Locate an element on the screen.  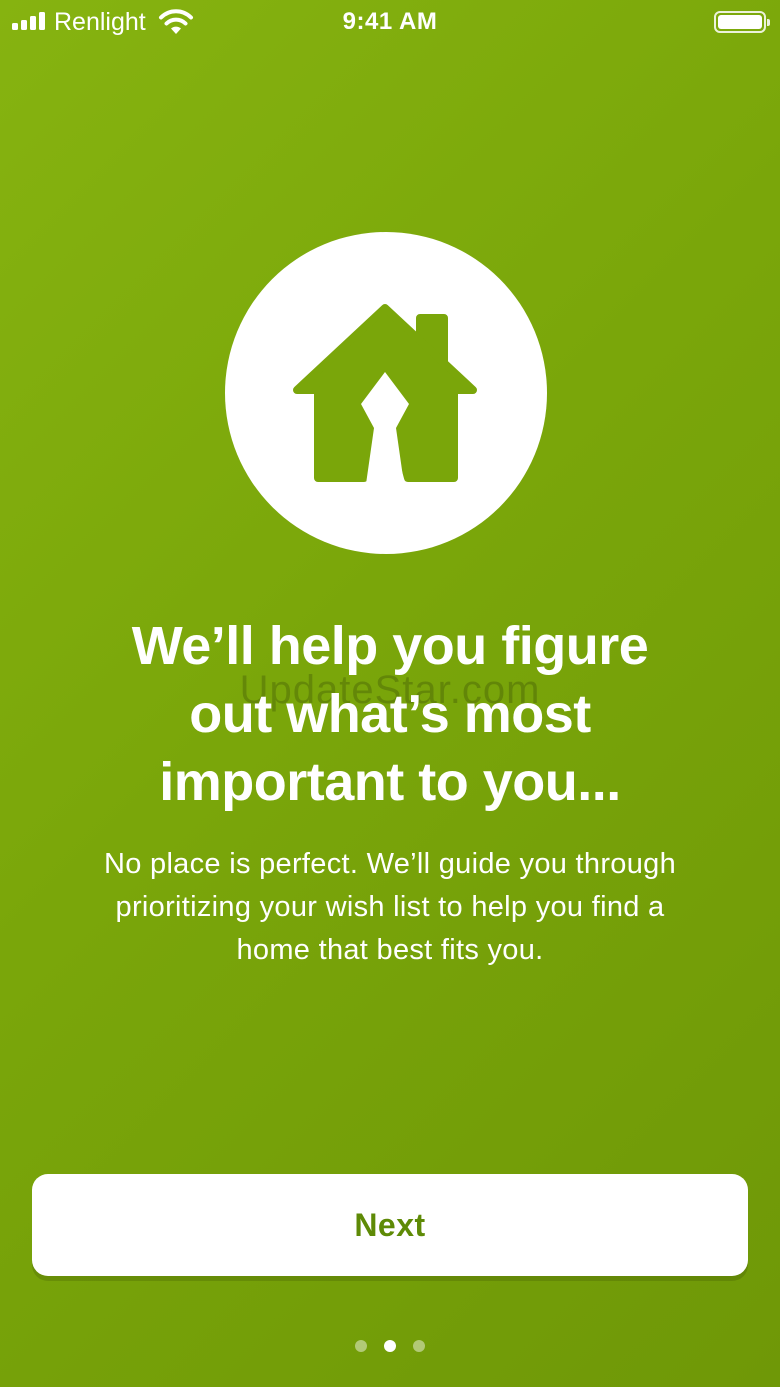
status-bar: Renlight 9:41 AM is located at coordinates (390, 22).